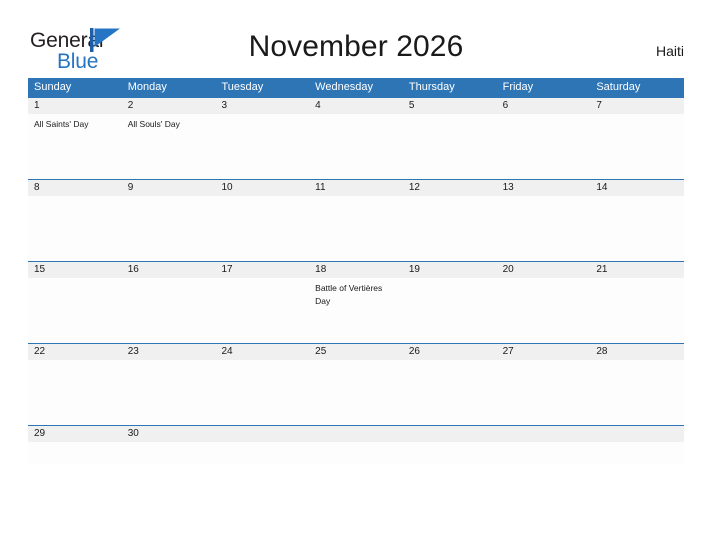 This screenshot has width=712, height=550. I want to click on date-cell: 20, so click(544, 270).